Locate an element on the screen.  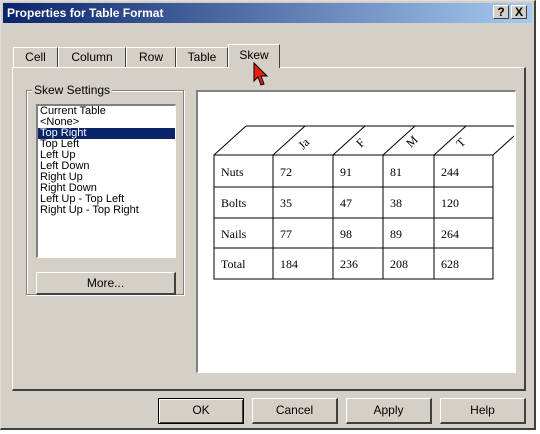
table-cell: 208 is located at coordinates (399, 264).